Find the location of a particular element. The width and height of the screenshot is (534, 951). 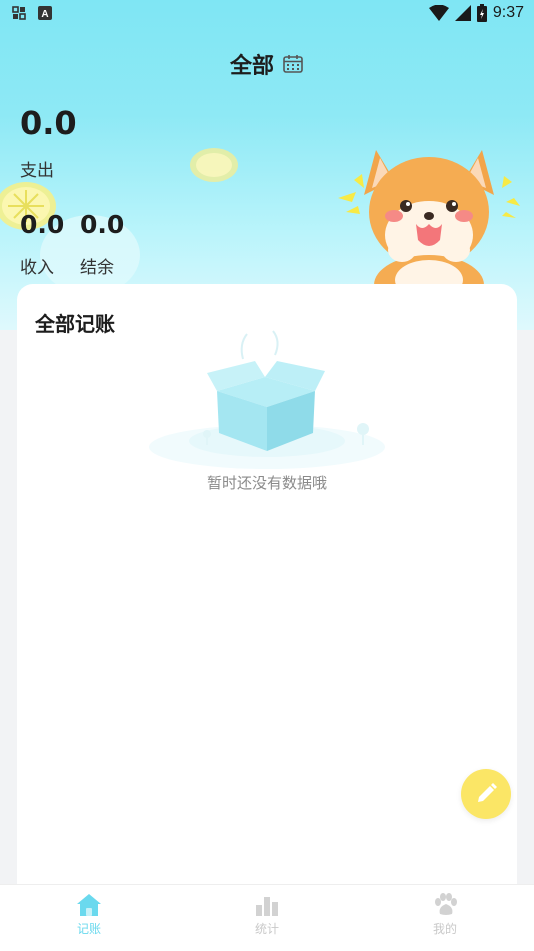

tab-record: 记账 is located at coordinates (89, 915).